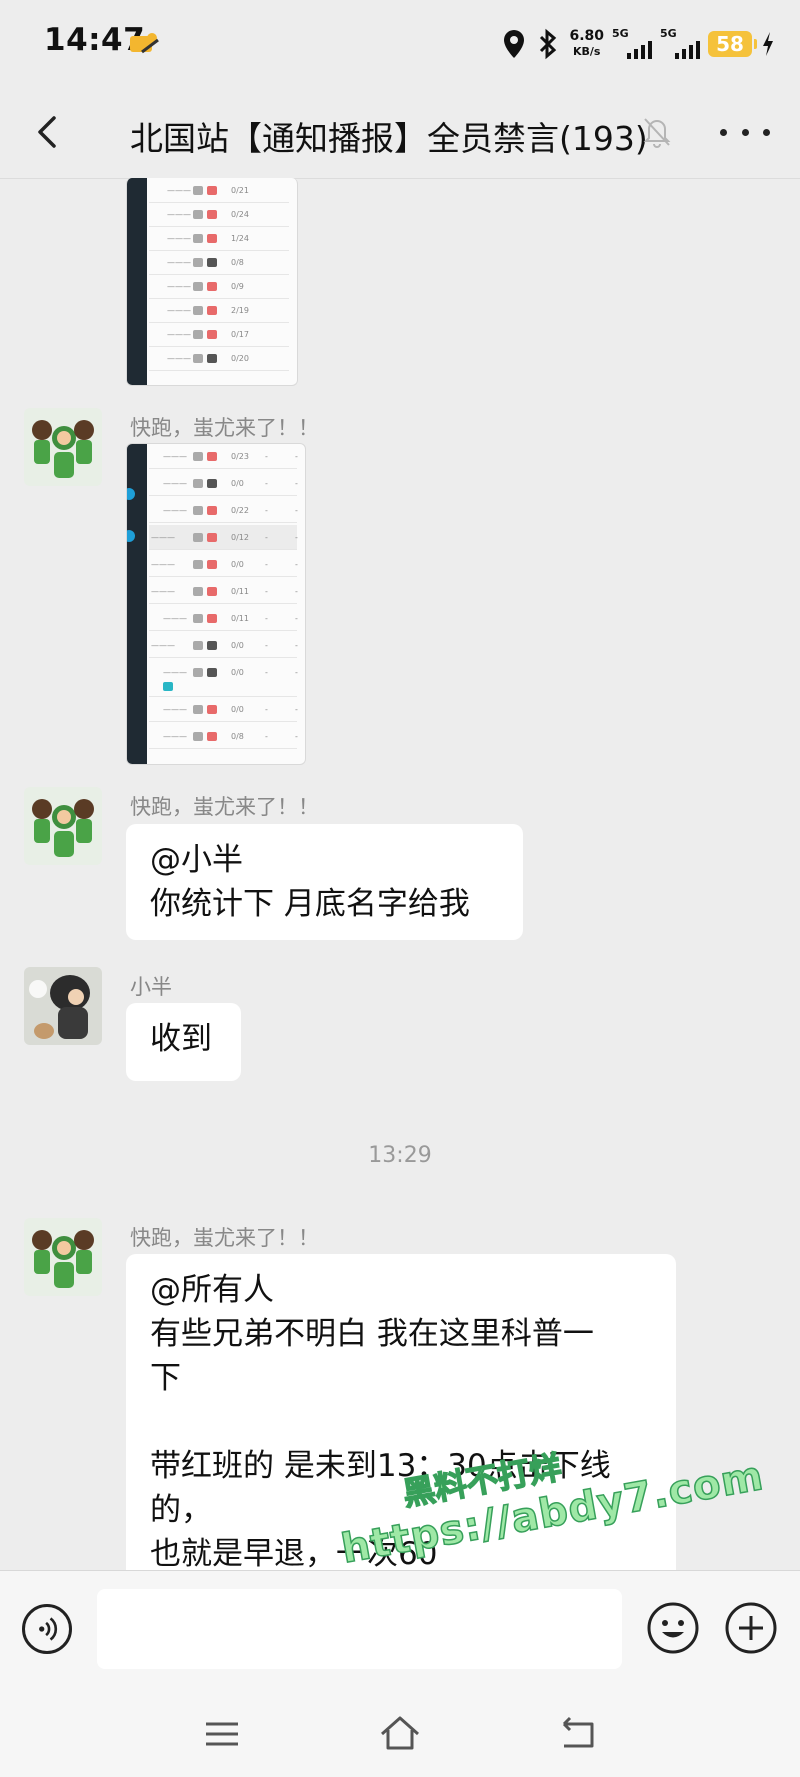  I want to click on net-speed-unit: KB/s, so click(586, 51).